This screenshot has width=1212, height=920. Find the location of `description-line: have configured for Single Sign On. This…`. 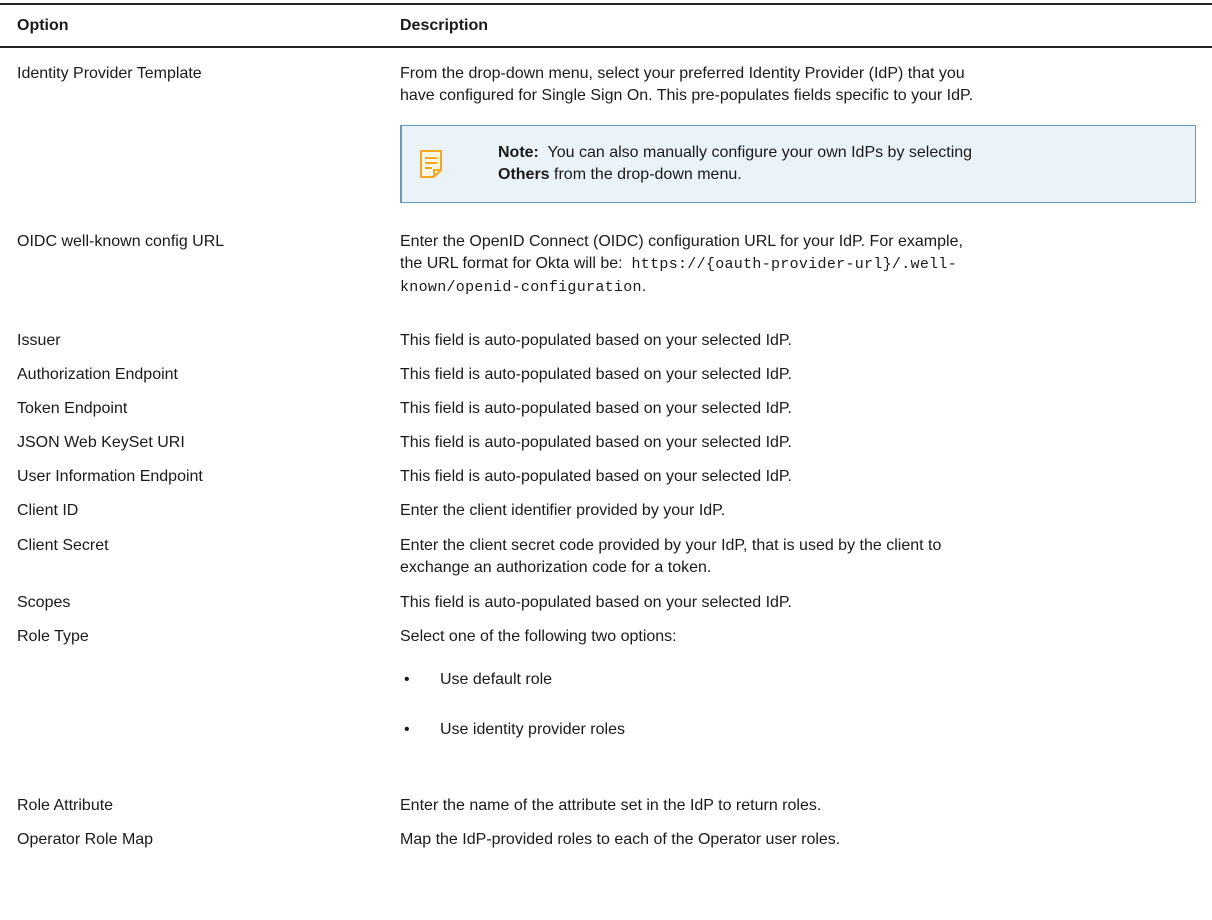

description-line: have configured for Single Sign On. This… is located at coordinates (687, 95).